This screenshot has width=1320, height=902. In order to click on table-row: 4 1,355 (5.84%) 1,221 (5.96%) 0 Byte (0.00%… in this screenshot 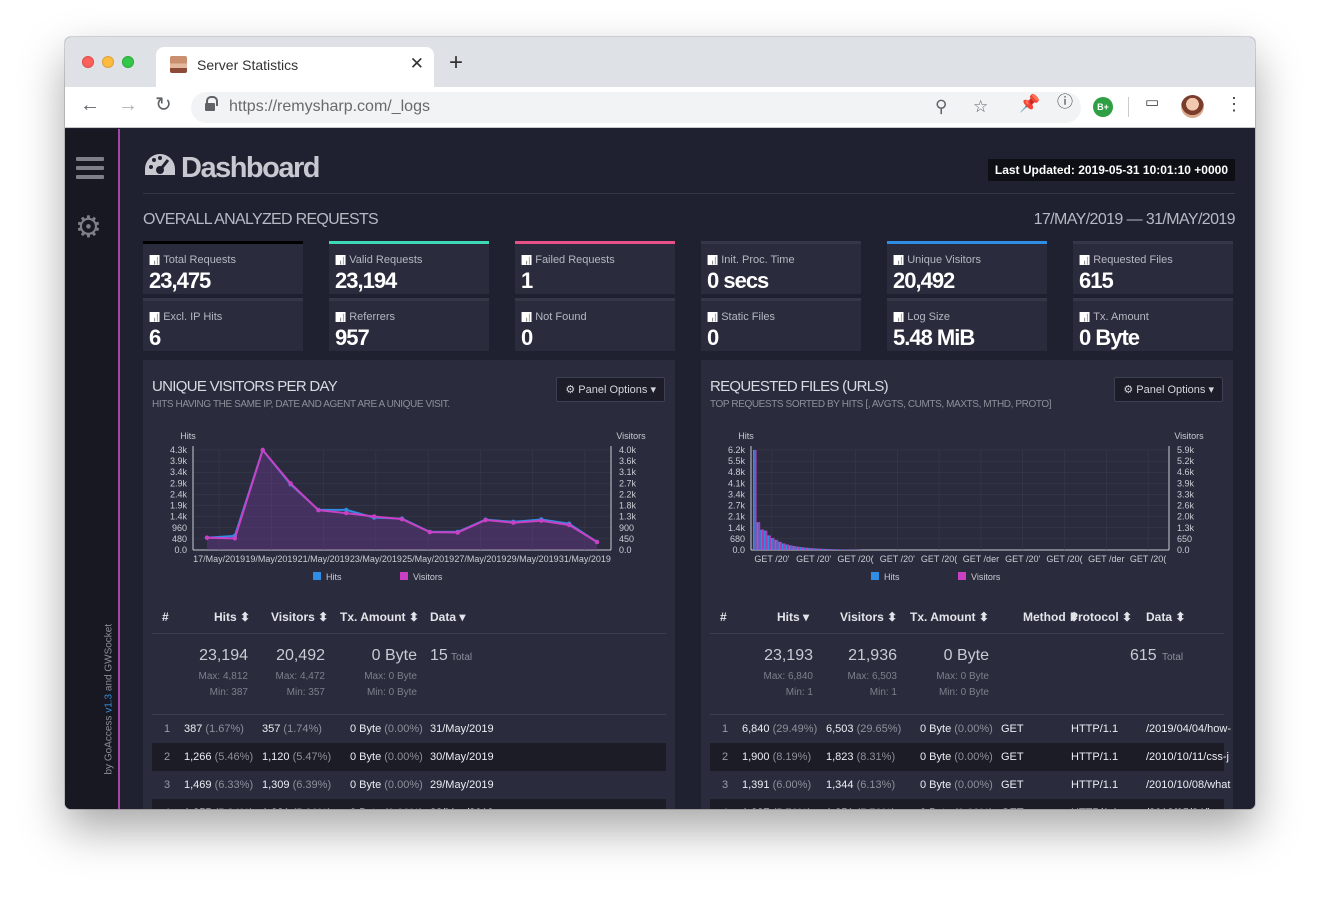, I will do `click(409, 804)`.